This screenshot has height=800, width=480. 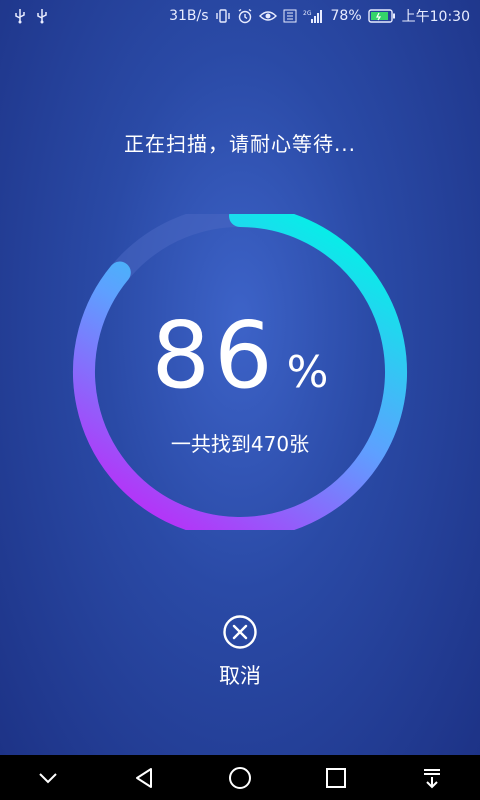 I want to click on close-circle-icon, so click(x=240, y=634).